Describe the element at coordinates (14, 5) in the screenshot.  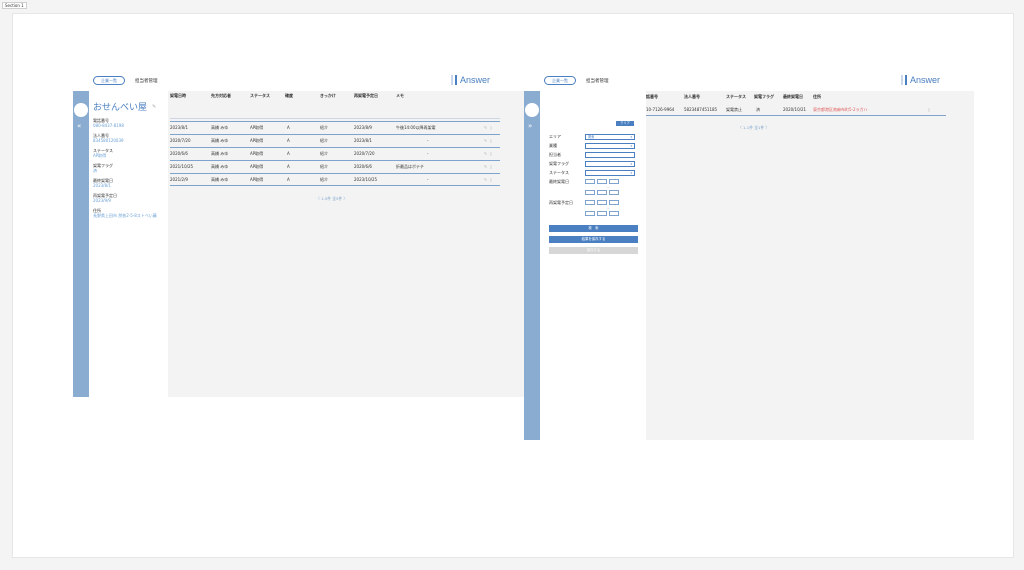
I see `section-tab: Section 1` at that location.